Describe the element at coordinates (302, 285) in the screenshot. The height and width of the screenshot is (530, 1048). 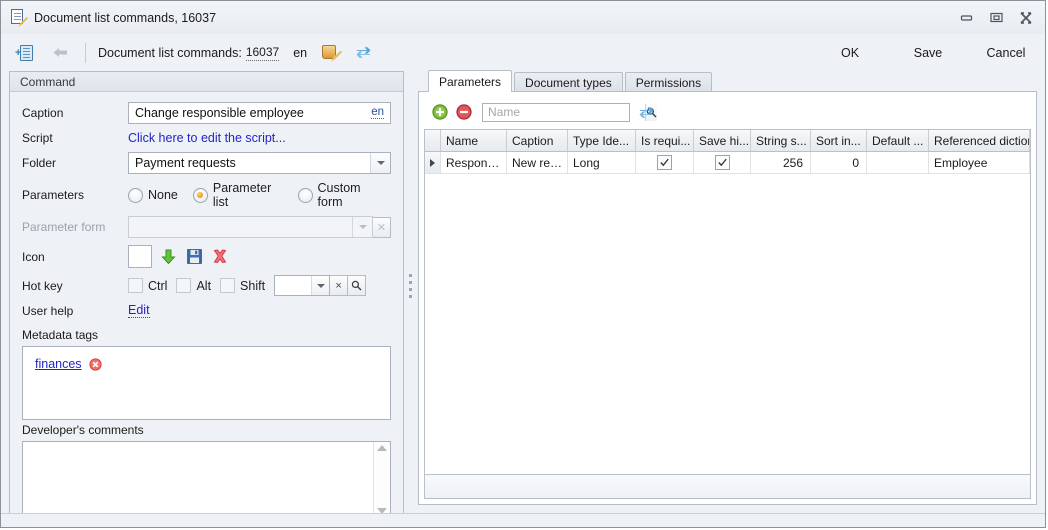
I see `hotkey-combobox` at that location.